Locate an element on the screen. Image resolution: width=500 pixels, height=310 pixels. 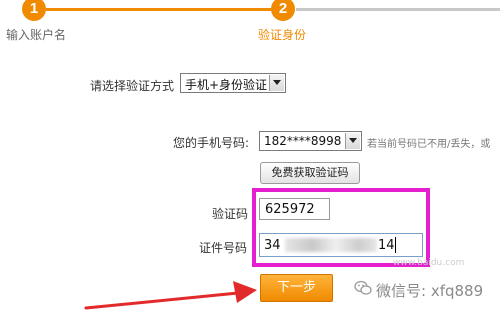
faint-watermark-text: www.baidu.com is located at coordinates (429, 263).